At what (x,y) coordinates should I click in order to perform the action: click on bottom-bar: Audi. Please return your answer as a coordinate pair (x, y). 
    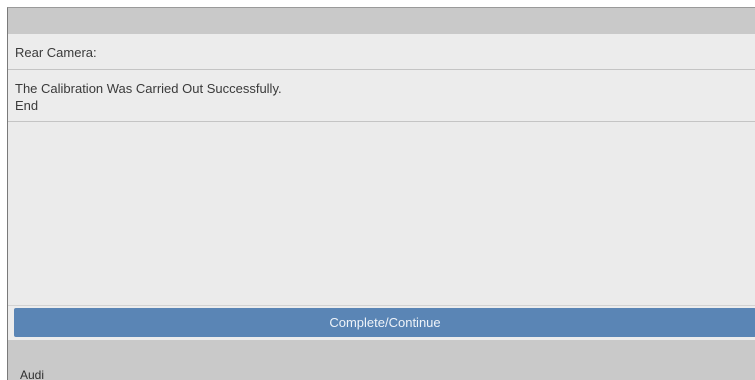
    Looking at the image, I should click on (381, 360).